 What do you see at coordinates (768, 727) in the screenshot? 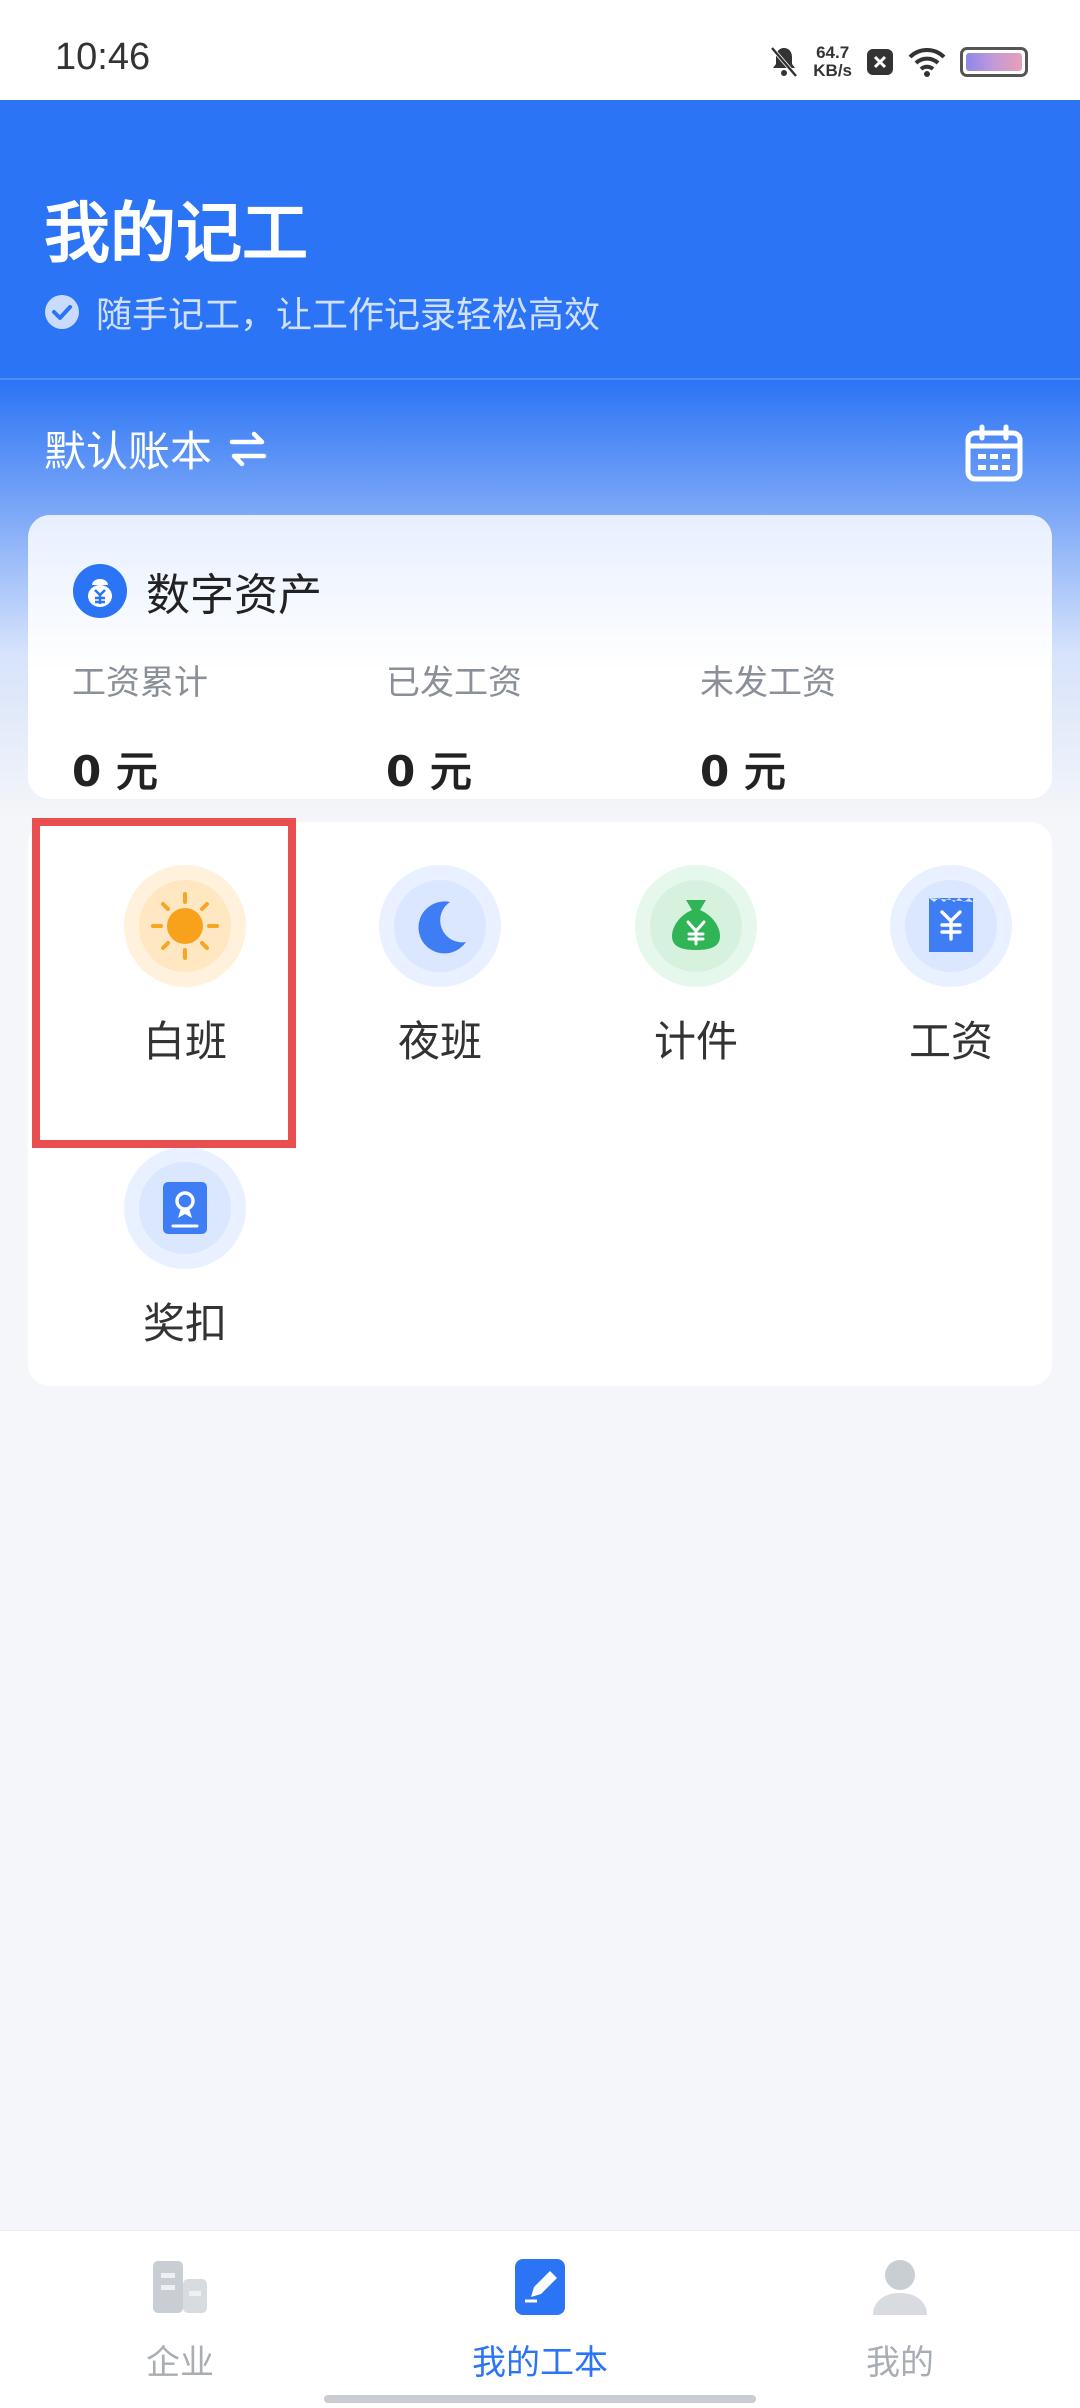
I see `stat-unpaid-wage: 未发工资 0 元` at bounding box center [768, 727].